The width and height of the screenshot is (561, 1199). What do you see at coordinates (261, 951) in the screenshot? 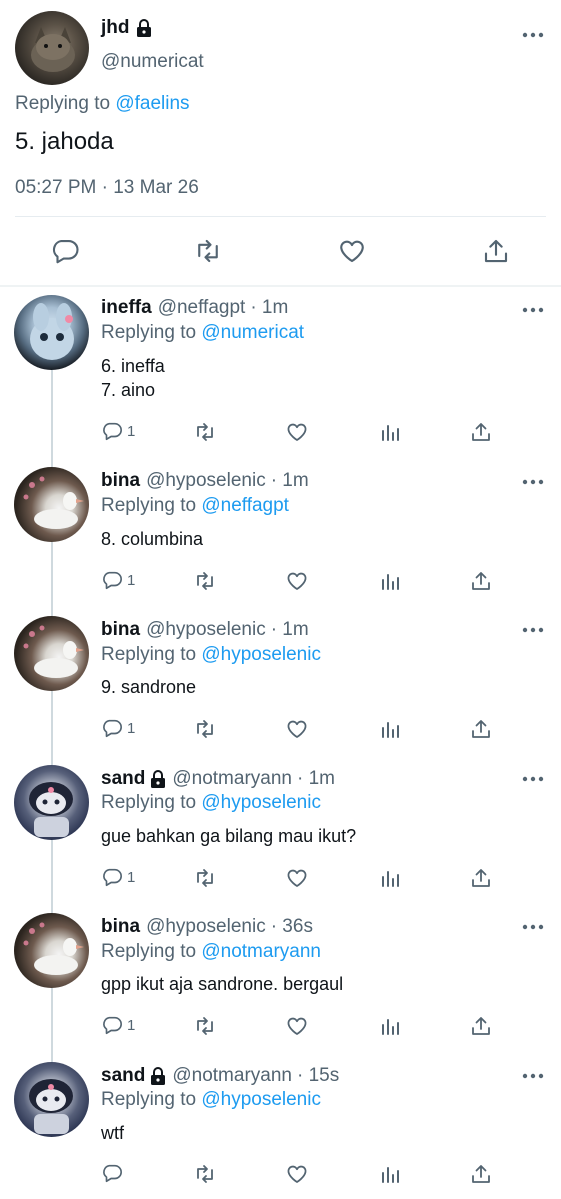
I see `replying-to-link: @notmaryann` at bounding box center [261, 951].